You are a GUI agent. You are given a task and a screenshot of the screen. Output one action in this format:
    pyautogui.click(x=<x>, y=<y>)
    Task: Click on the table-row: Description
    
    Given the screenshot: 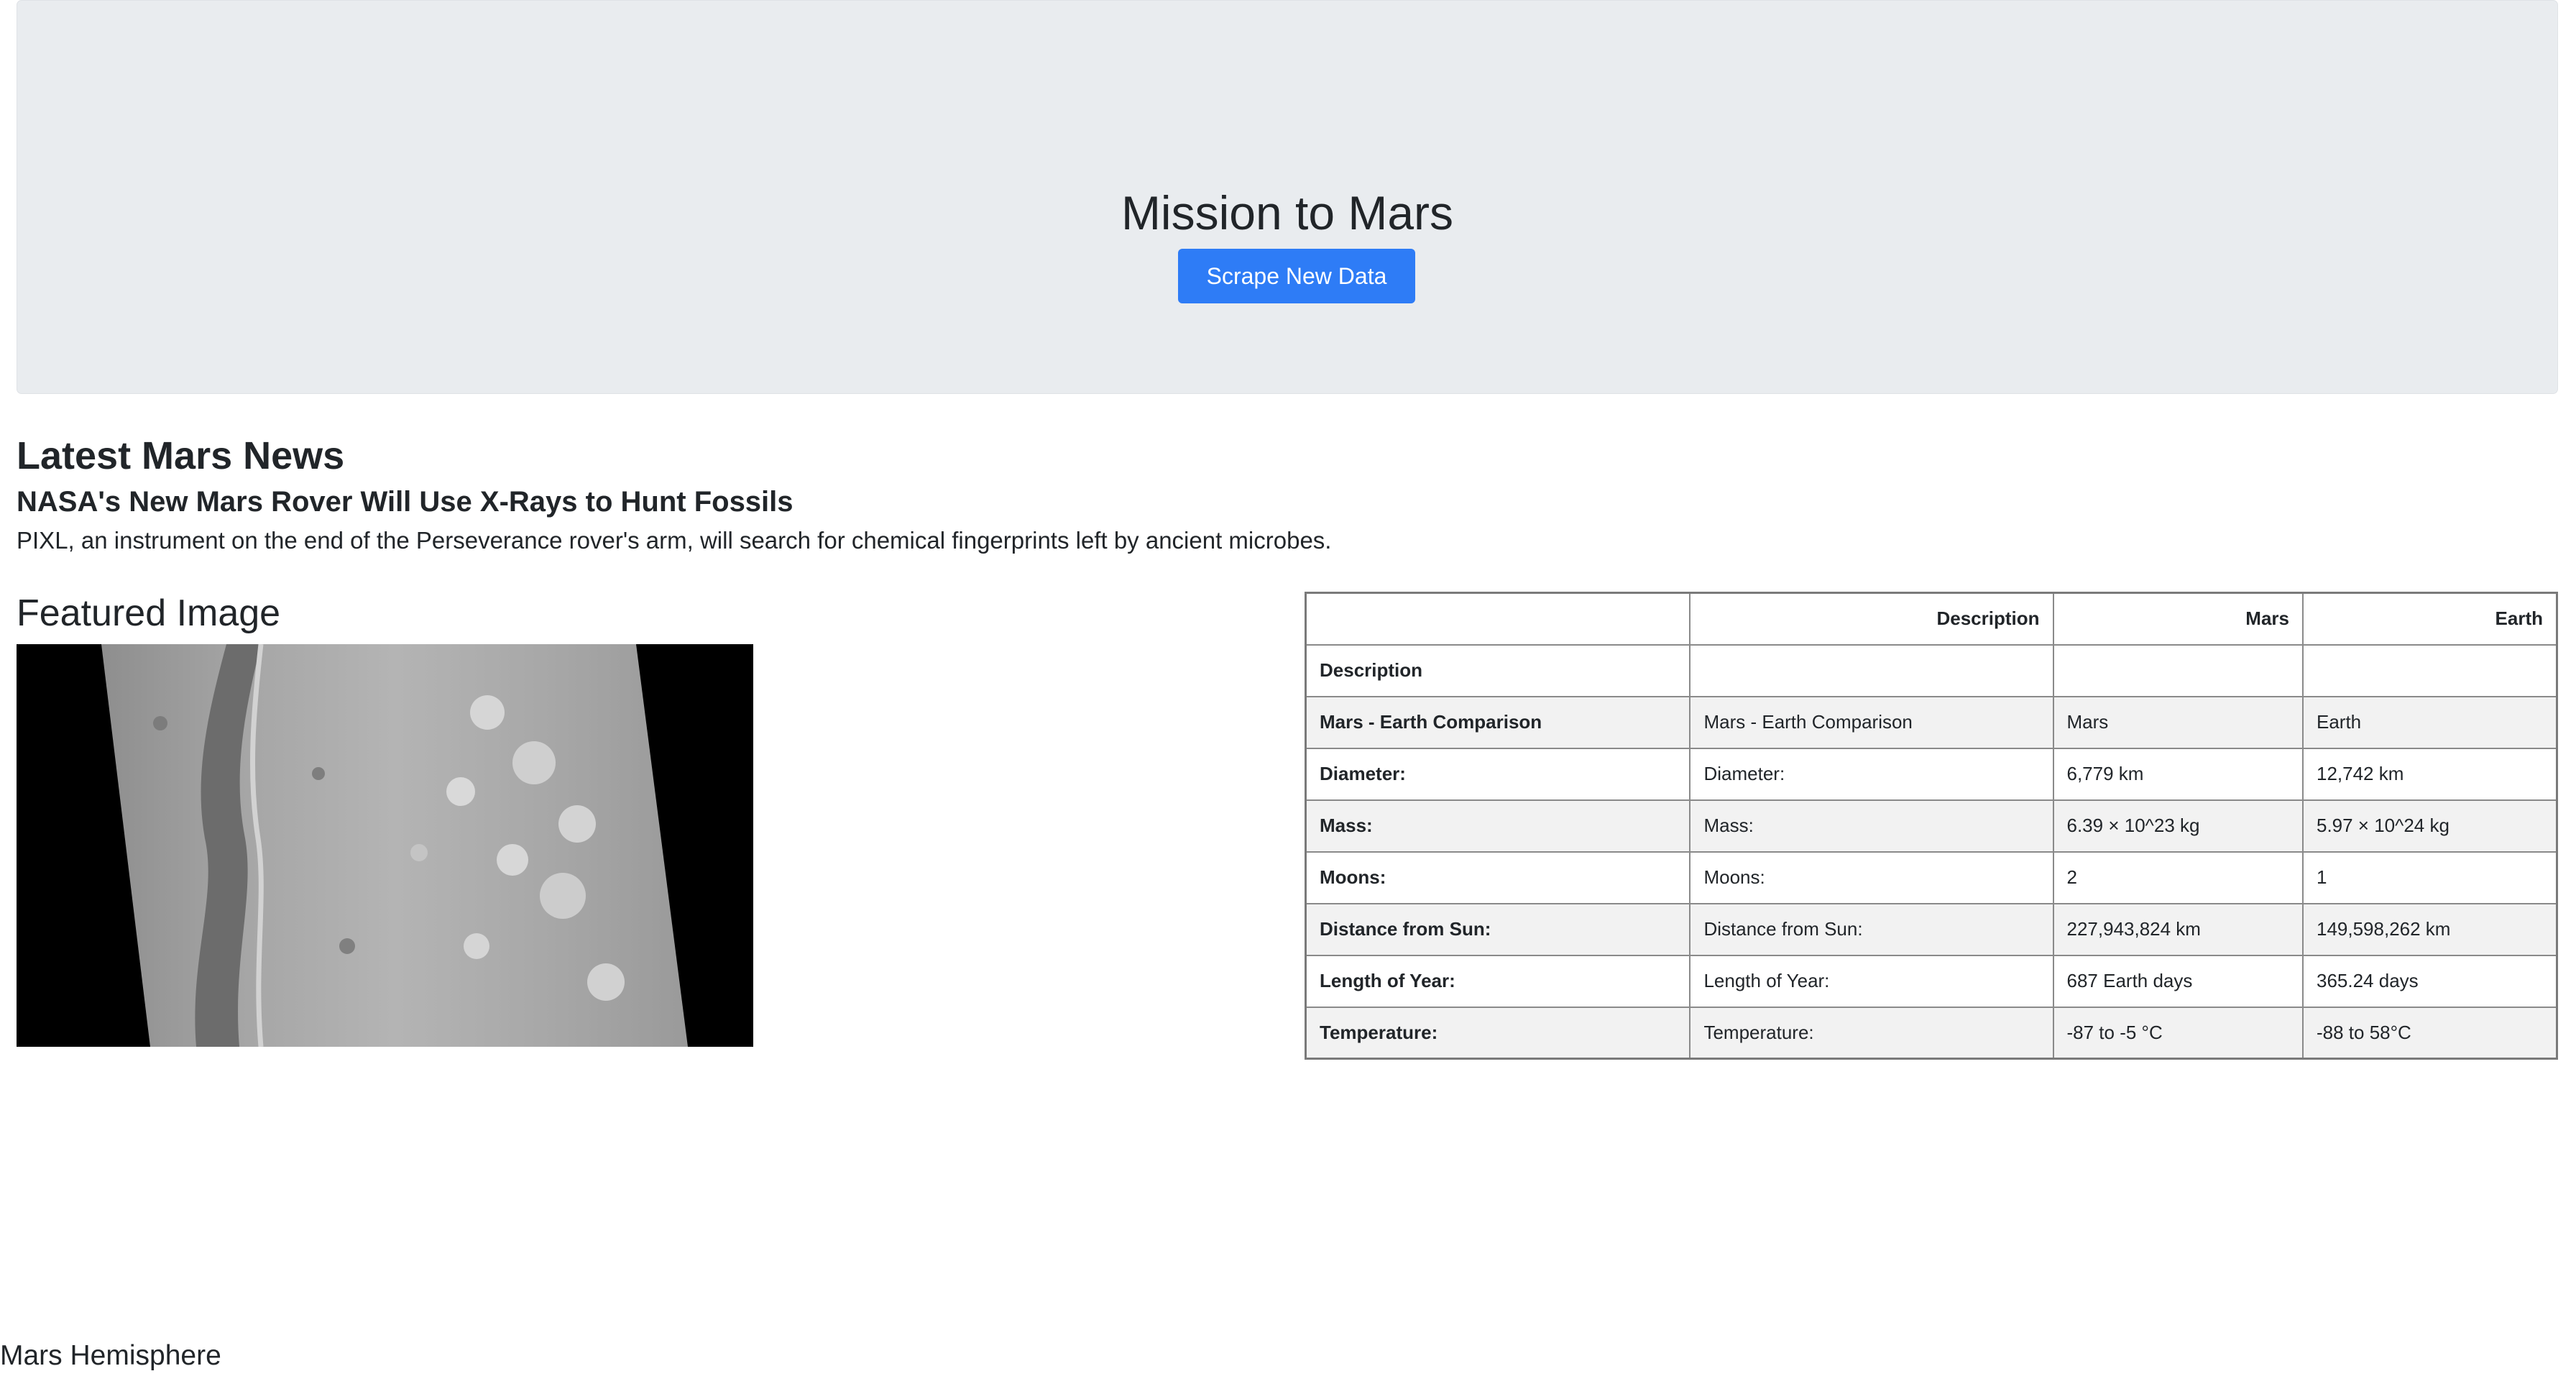 What is the action you would take?
    pyautogui.click(x=1931, y=670)
    